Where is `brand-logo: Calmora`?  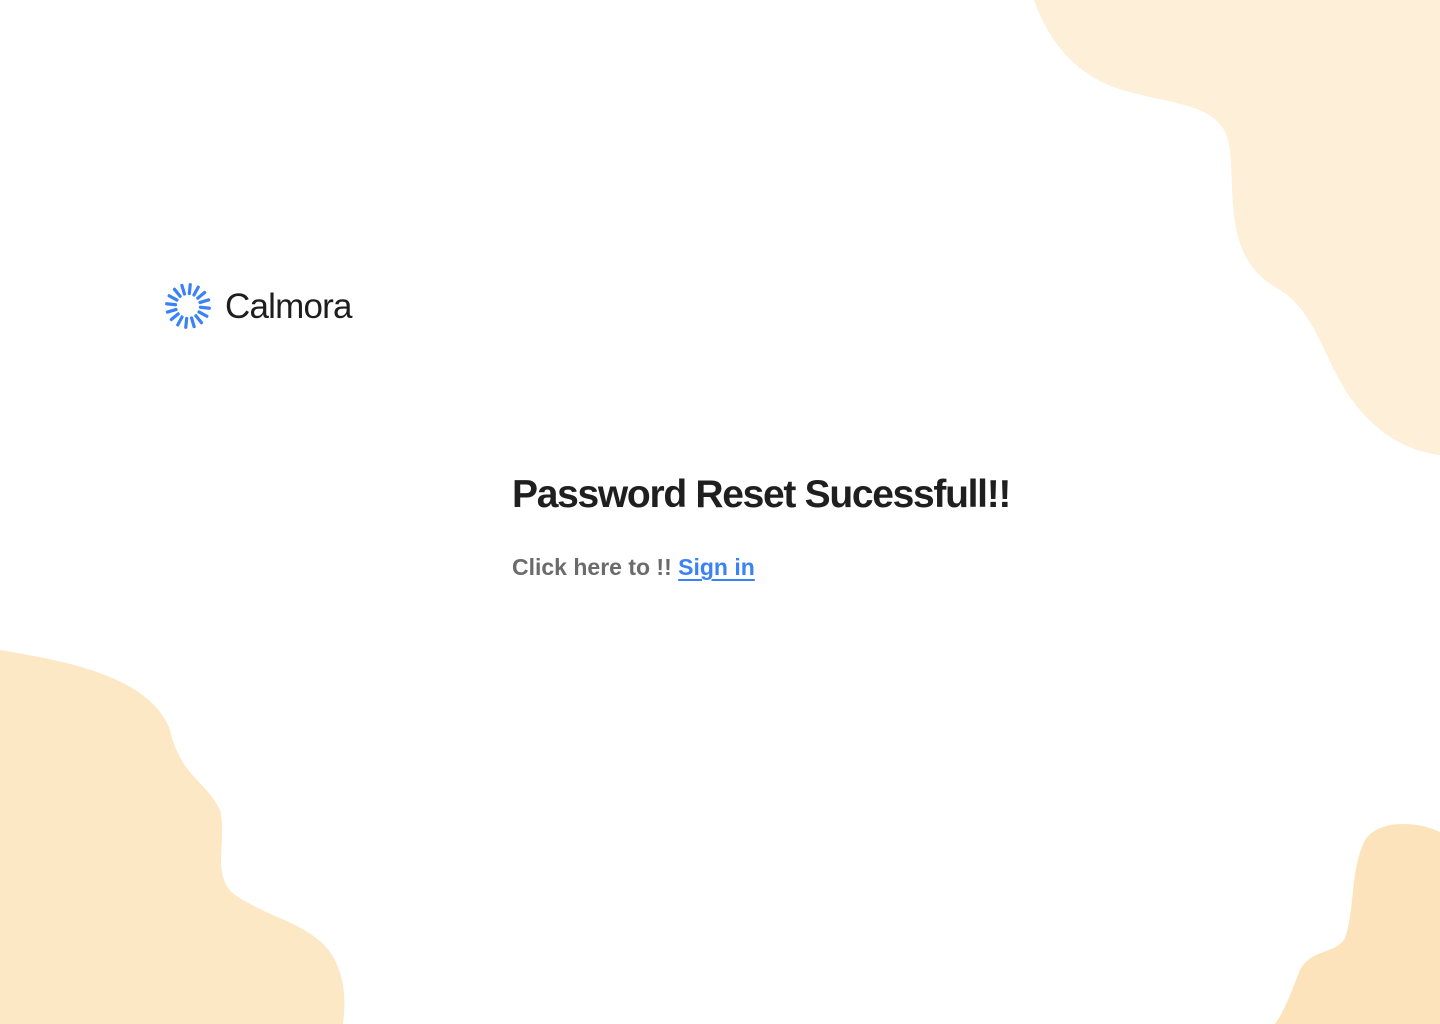
brand-logo: Calmora is located at coordinates (257, 306).